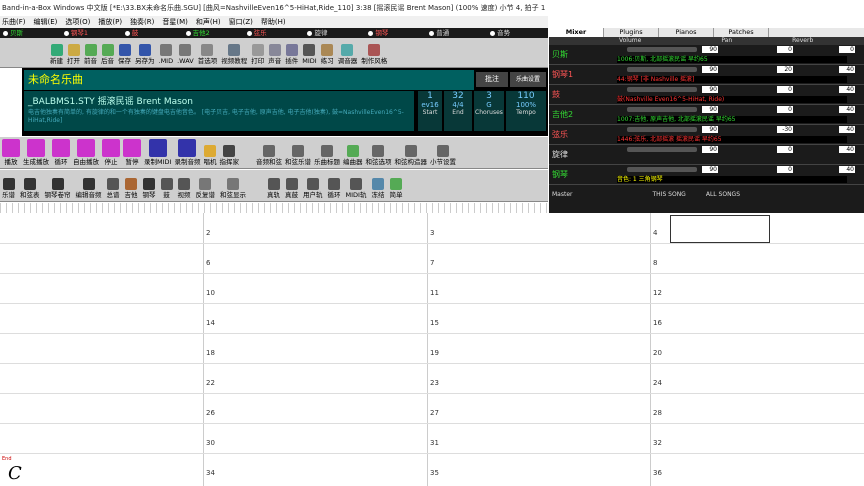  I want to click on track-dot-icon, so click(310, 33).